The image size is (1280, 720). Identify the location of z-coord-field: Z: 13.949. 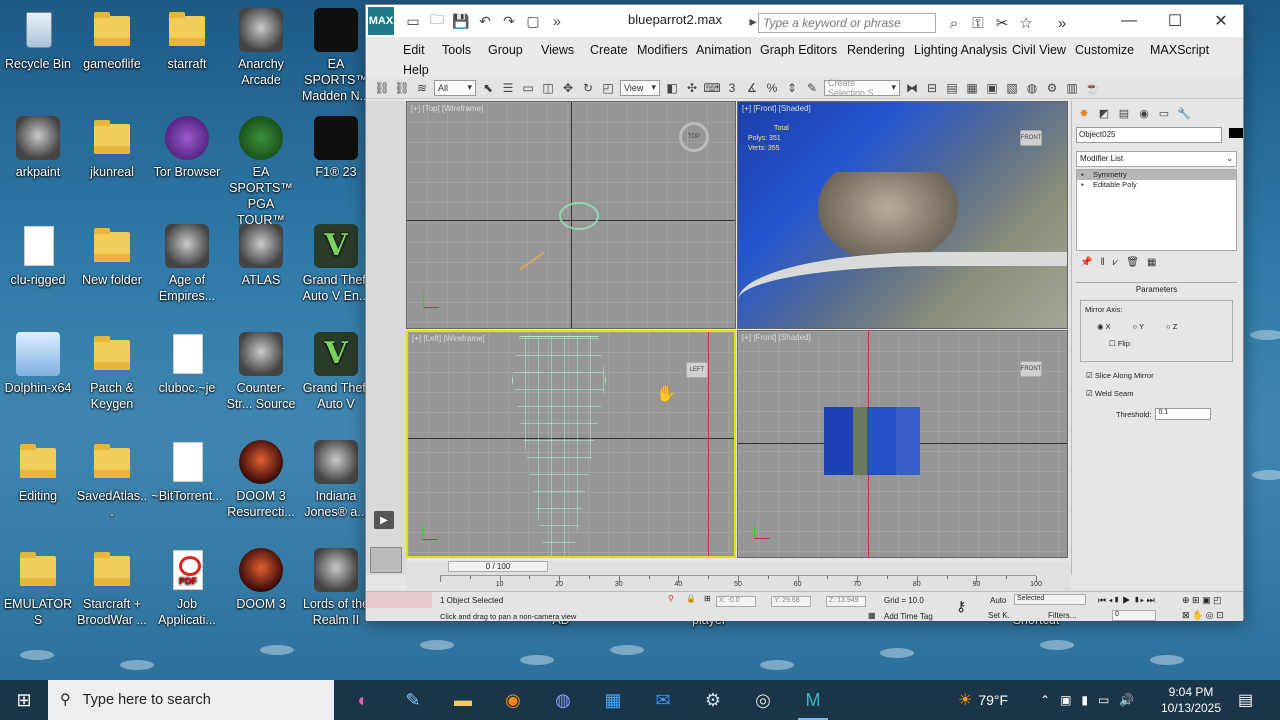
(846, 601).